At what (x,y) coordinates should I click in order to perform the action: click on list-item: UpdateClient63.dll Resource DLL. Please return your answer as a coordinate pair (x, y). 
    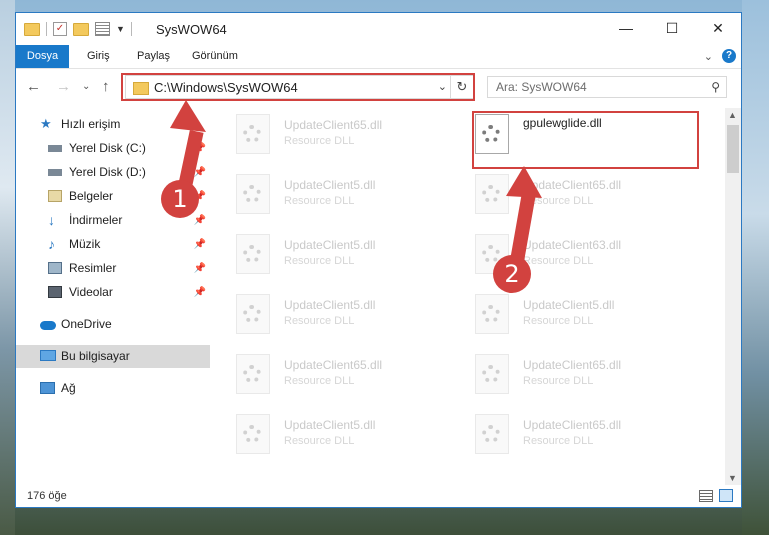
    Looking at the image, I should click on (561, 254).